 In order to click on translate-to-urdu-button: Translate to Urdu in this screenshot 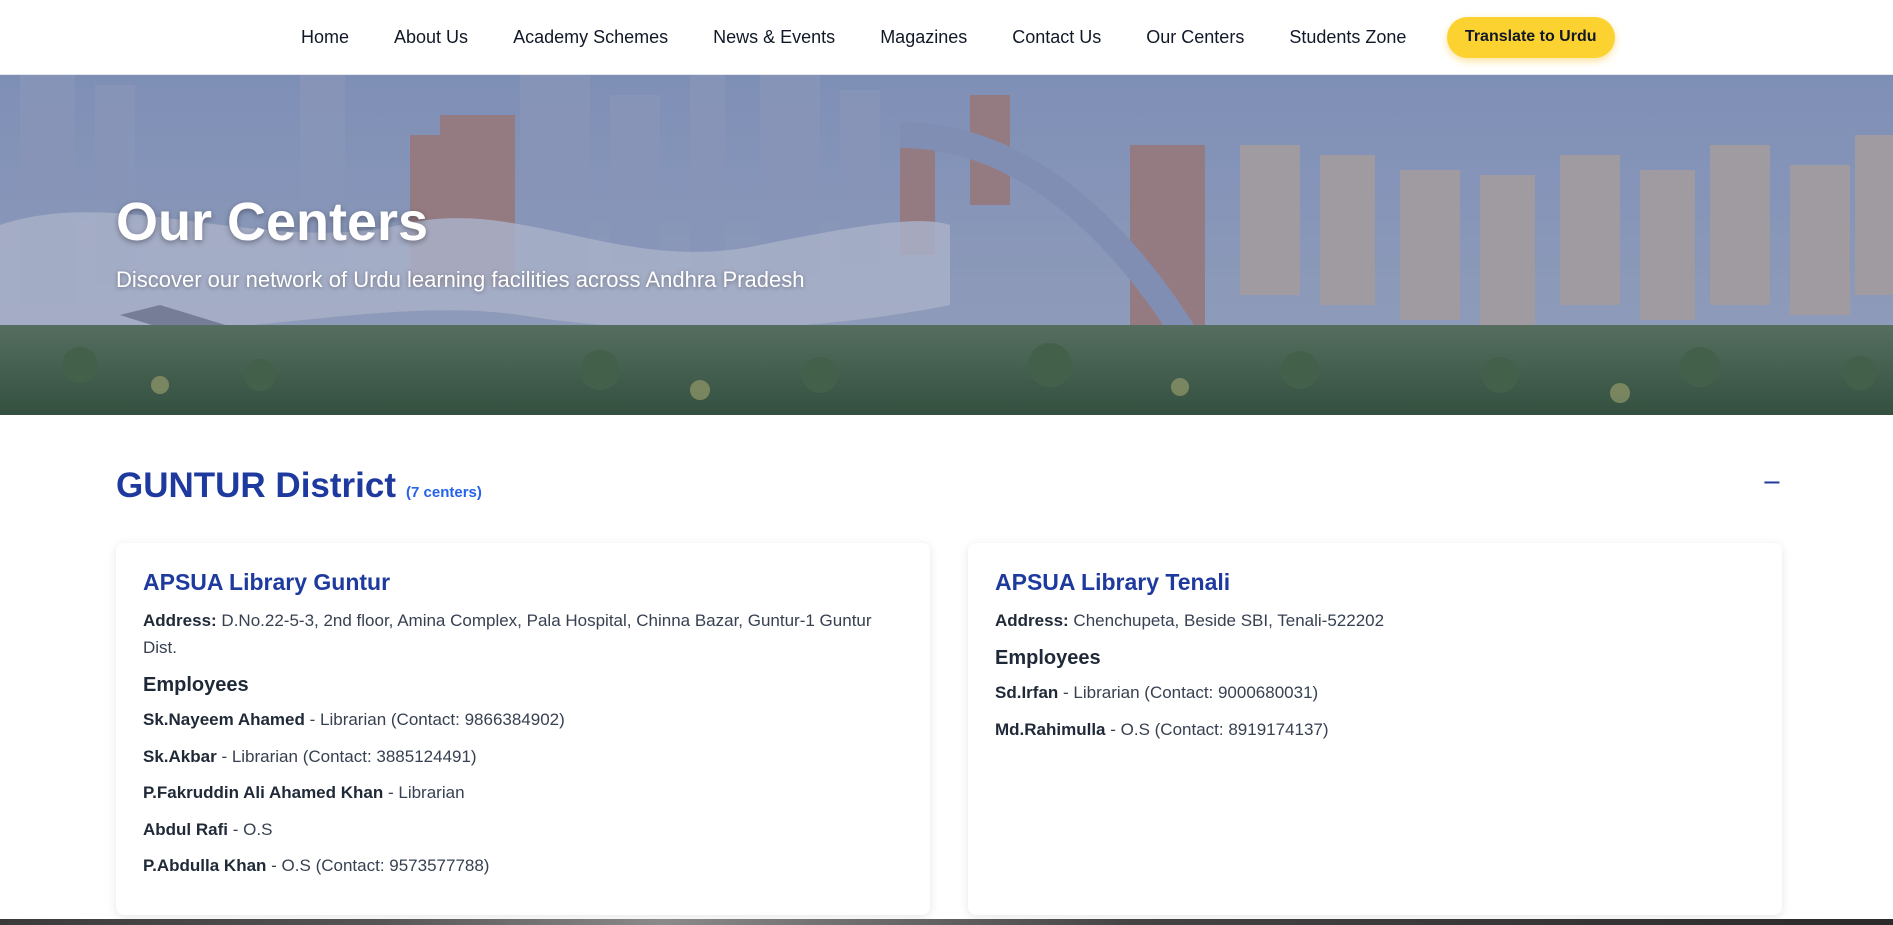, I will do `click(1530, 37)`.